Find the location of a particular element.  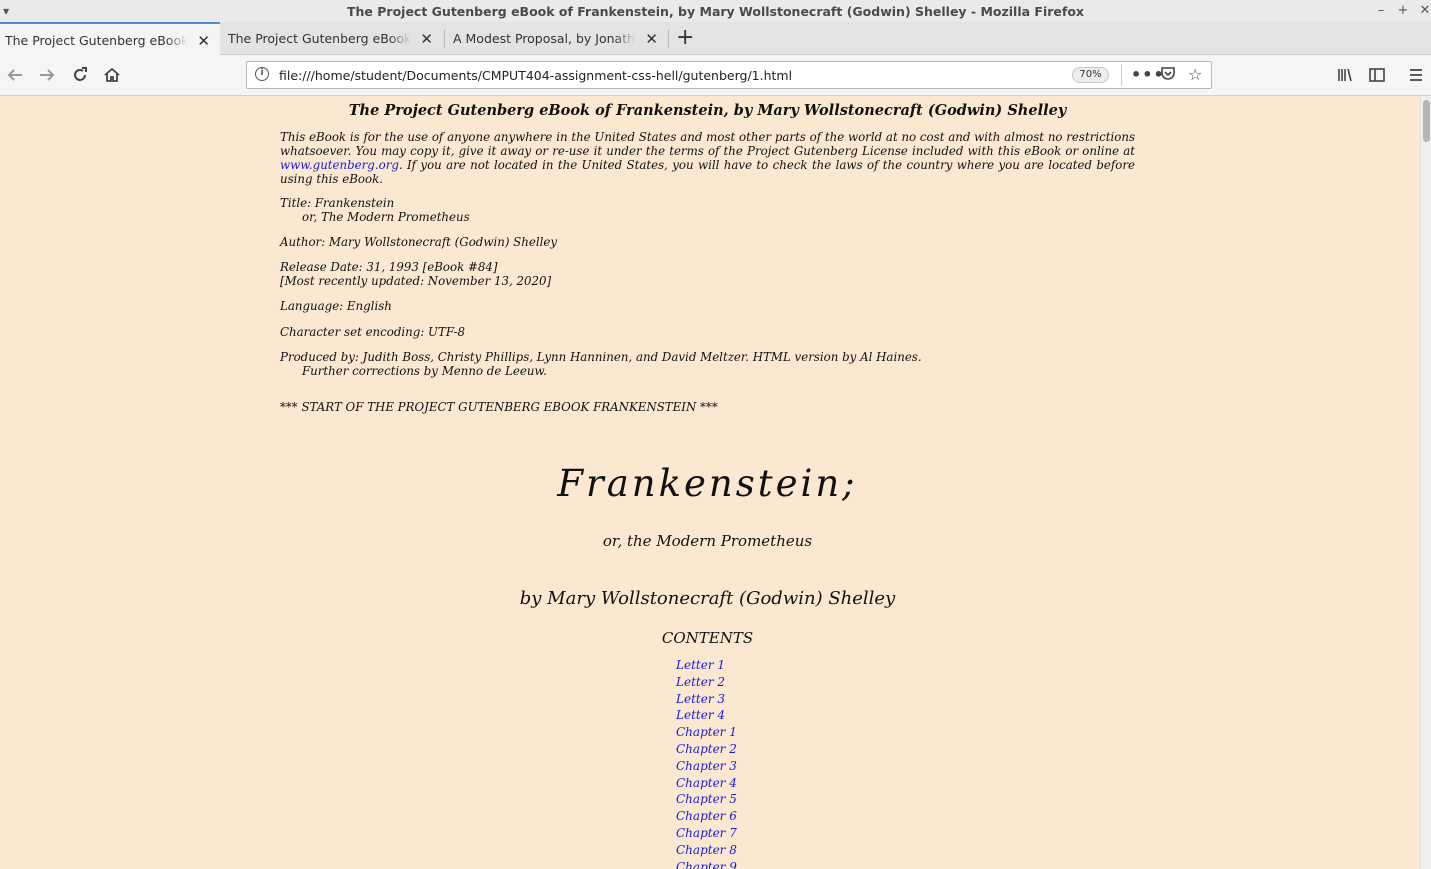

toc-link-chapter-4: Chapter 4 is located at coordinates (706, 783).